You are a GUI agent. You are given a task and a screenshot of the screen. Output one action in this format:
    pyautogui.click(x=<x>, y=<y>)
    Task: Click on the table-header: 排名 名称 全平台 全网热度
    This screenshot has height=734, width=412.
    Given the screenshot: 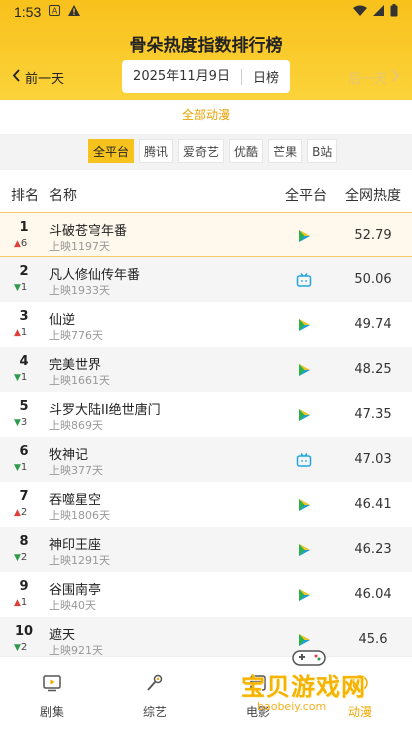 What is the action you would take?
    pyautogui.click(x=206, y=193)
    